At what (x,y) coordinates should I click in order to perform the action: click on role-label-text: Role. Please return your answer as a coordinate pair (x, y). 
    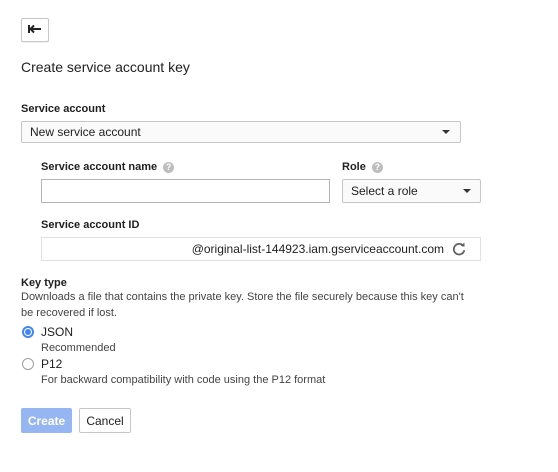
    Looking at the image, I should click on (354, 167).